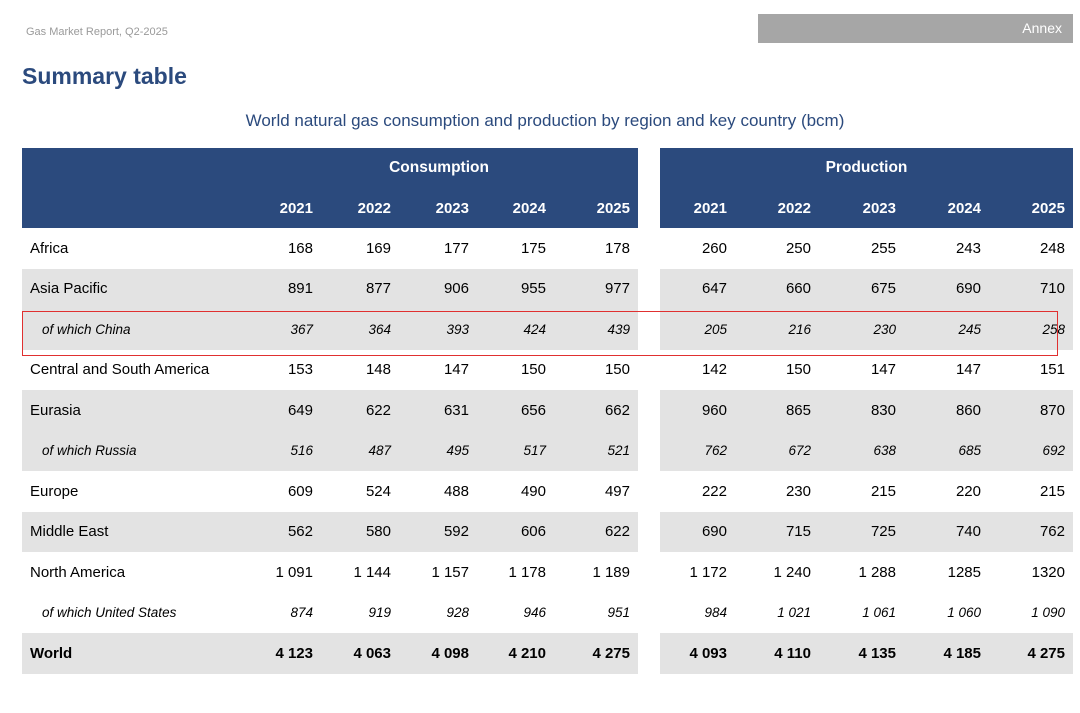 The height and width of the screenshot is (713, 1080). What do you see at coordinates (861, 450) in the screenshot?
I see `production-cell: 638` at bounding box center [861, 450].